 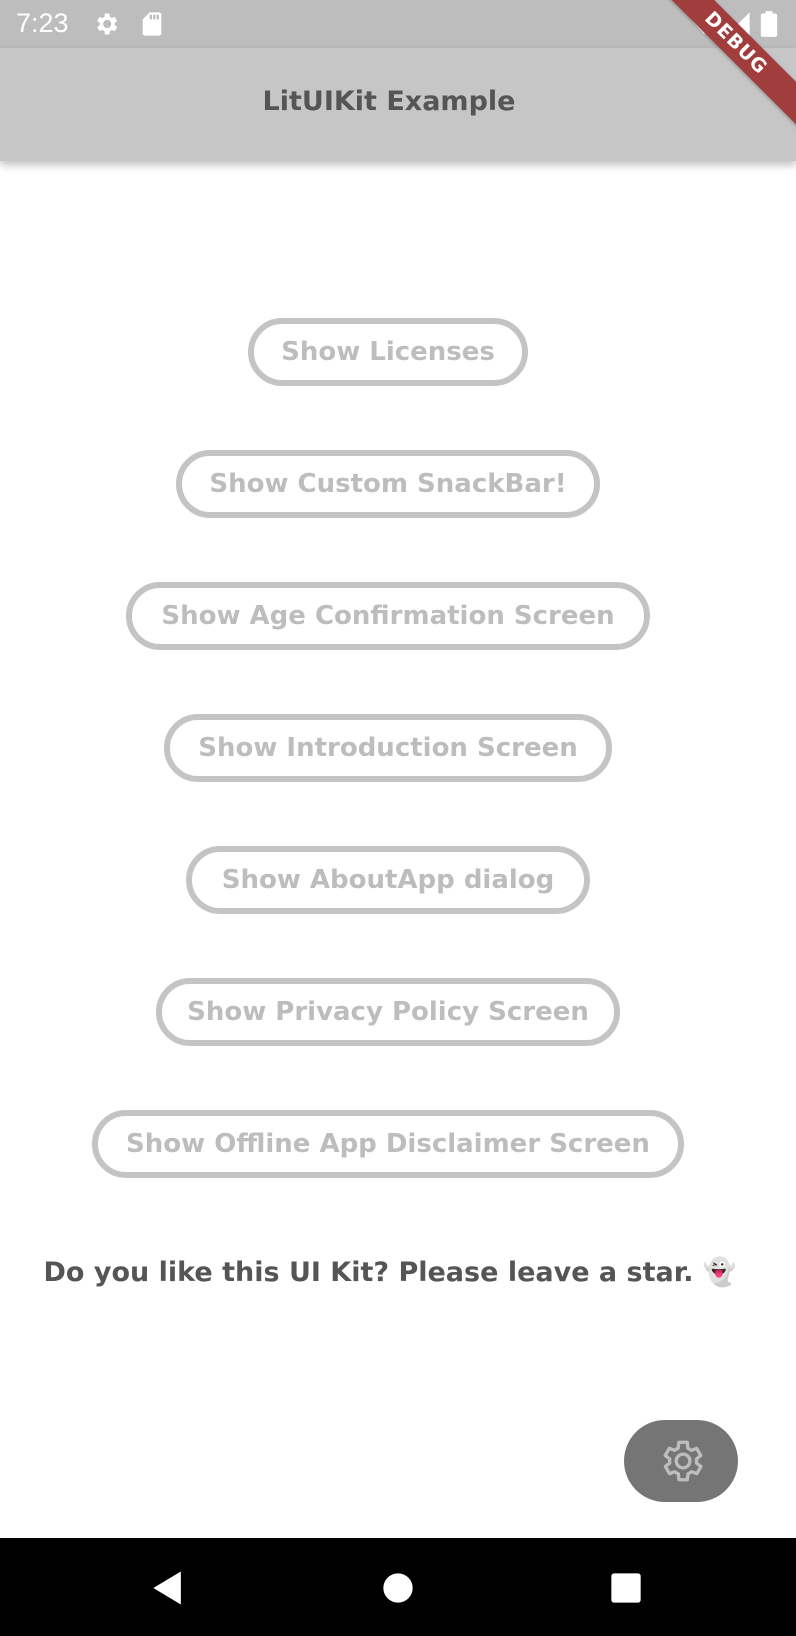 I want to click on status-bar: 7:23, so click(x=398, y=24).